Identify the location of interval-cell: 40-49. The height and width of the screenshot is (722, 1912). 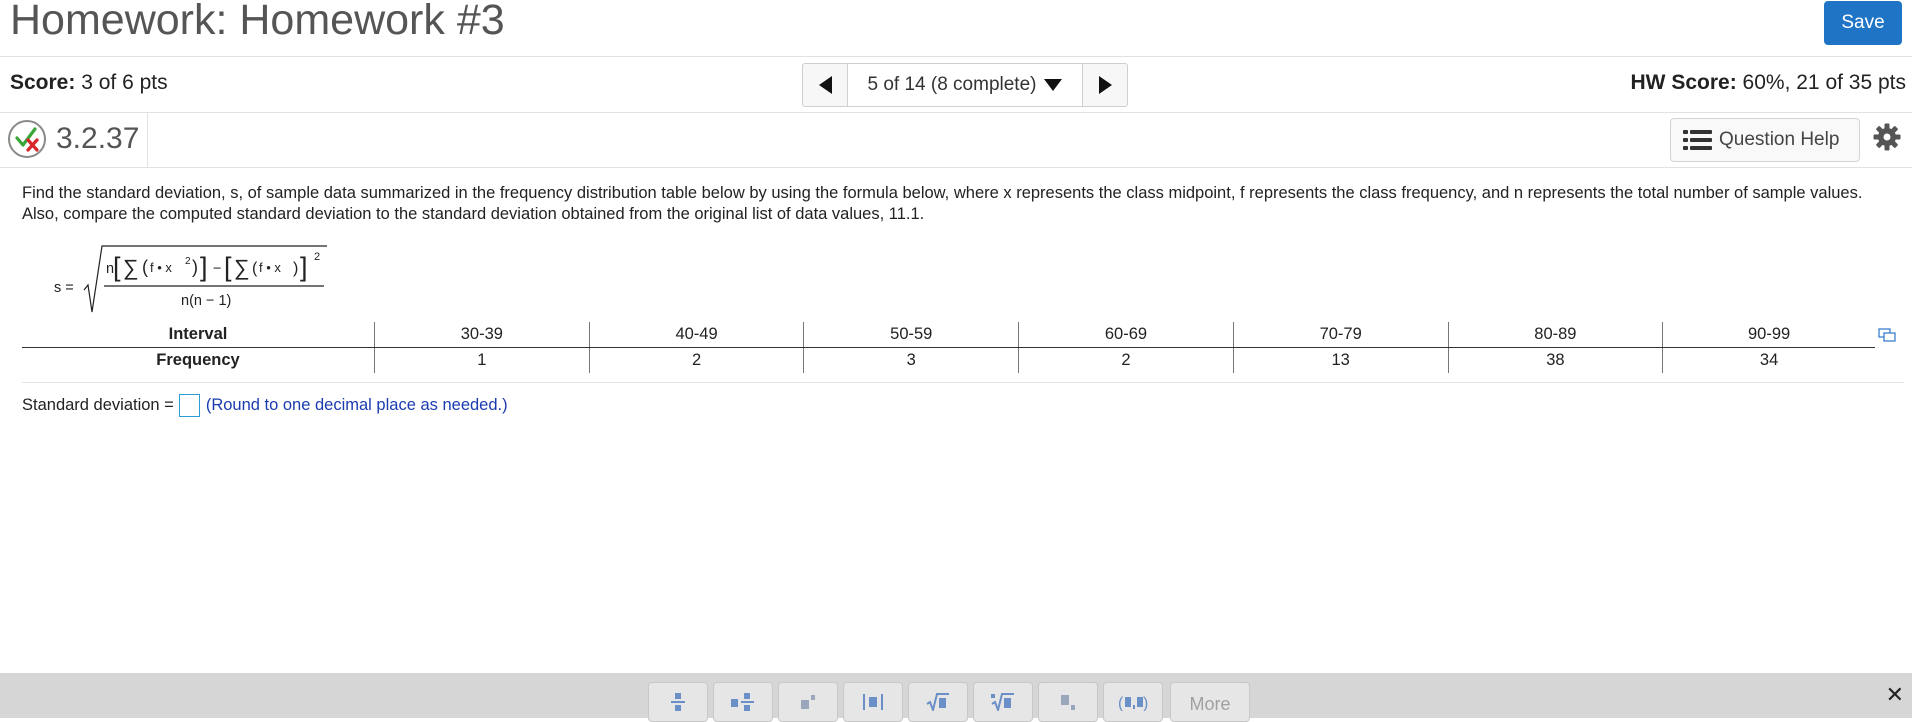
(696, 335).